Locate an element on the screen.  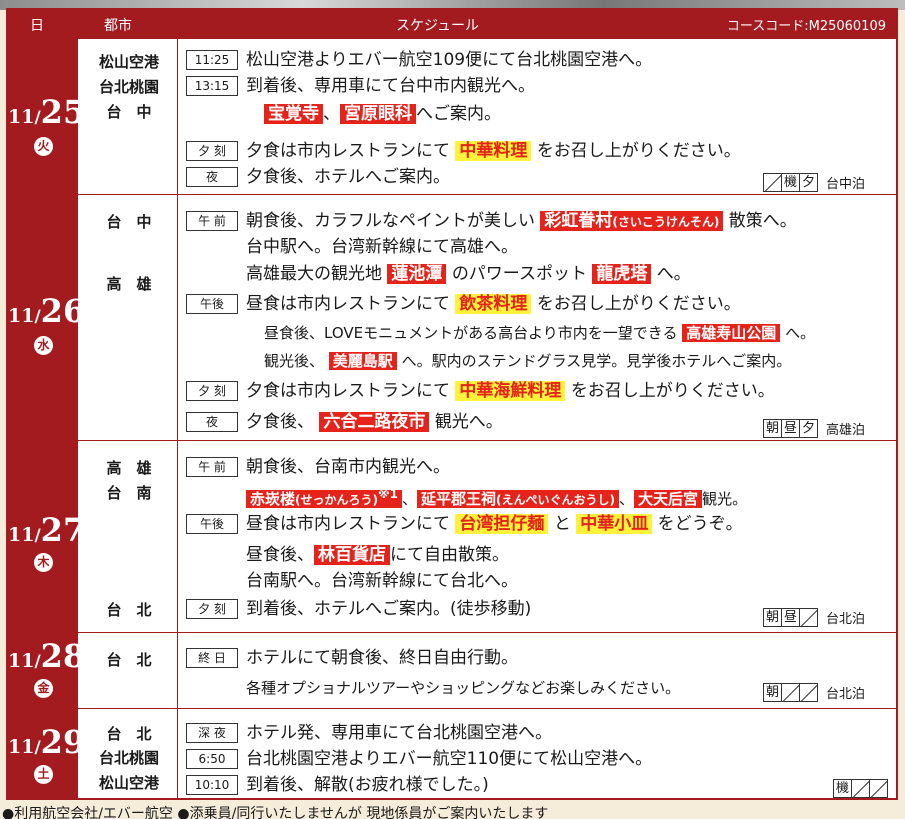
date-label: 11/28 is located at coordinates (47, 656).